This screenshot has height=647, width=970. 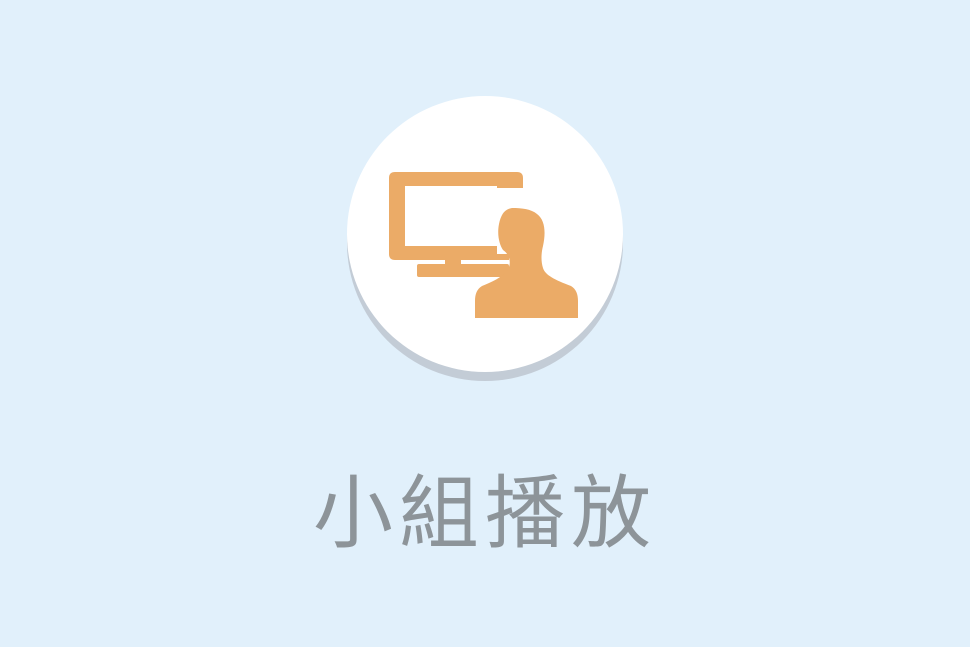 I want to click on tile-title: 小組播放, so click(x=485, y=514).